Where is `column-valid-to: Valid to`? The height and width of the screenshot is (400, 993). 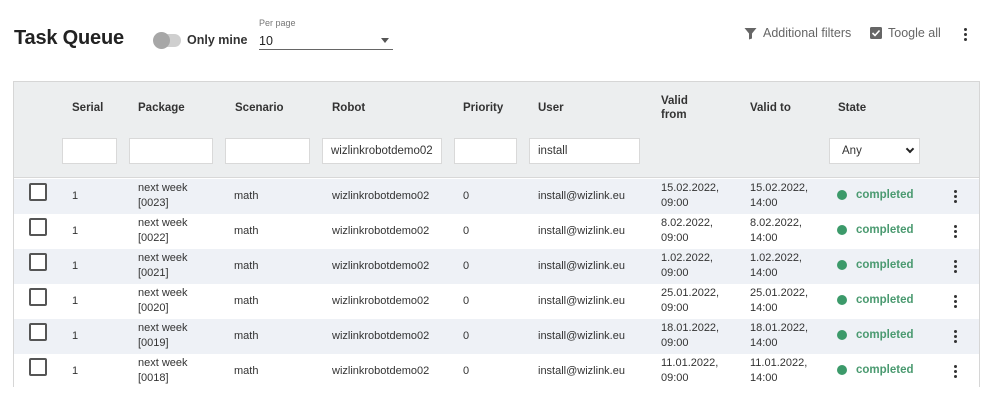 column-valid-to: Valid to is located at coordinates (770, 108).